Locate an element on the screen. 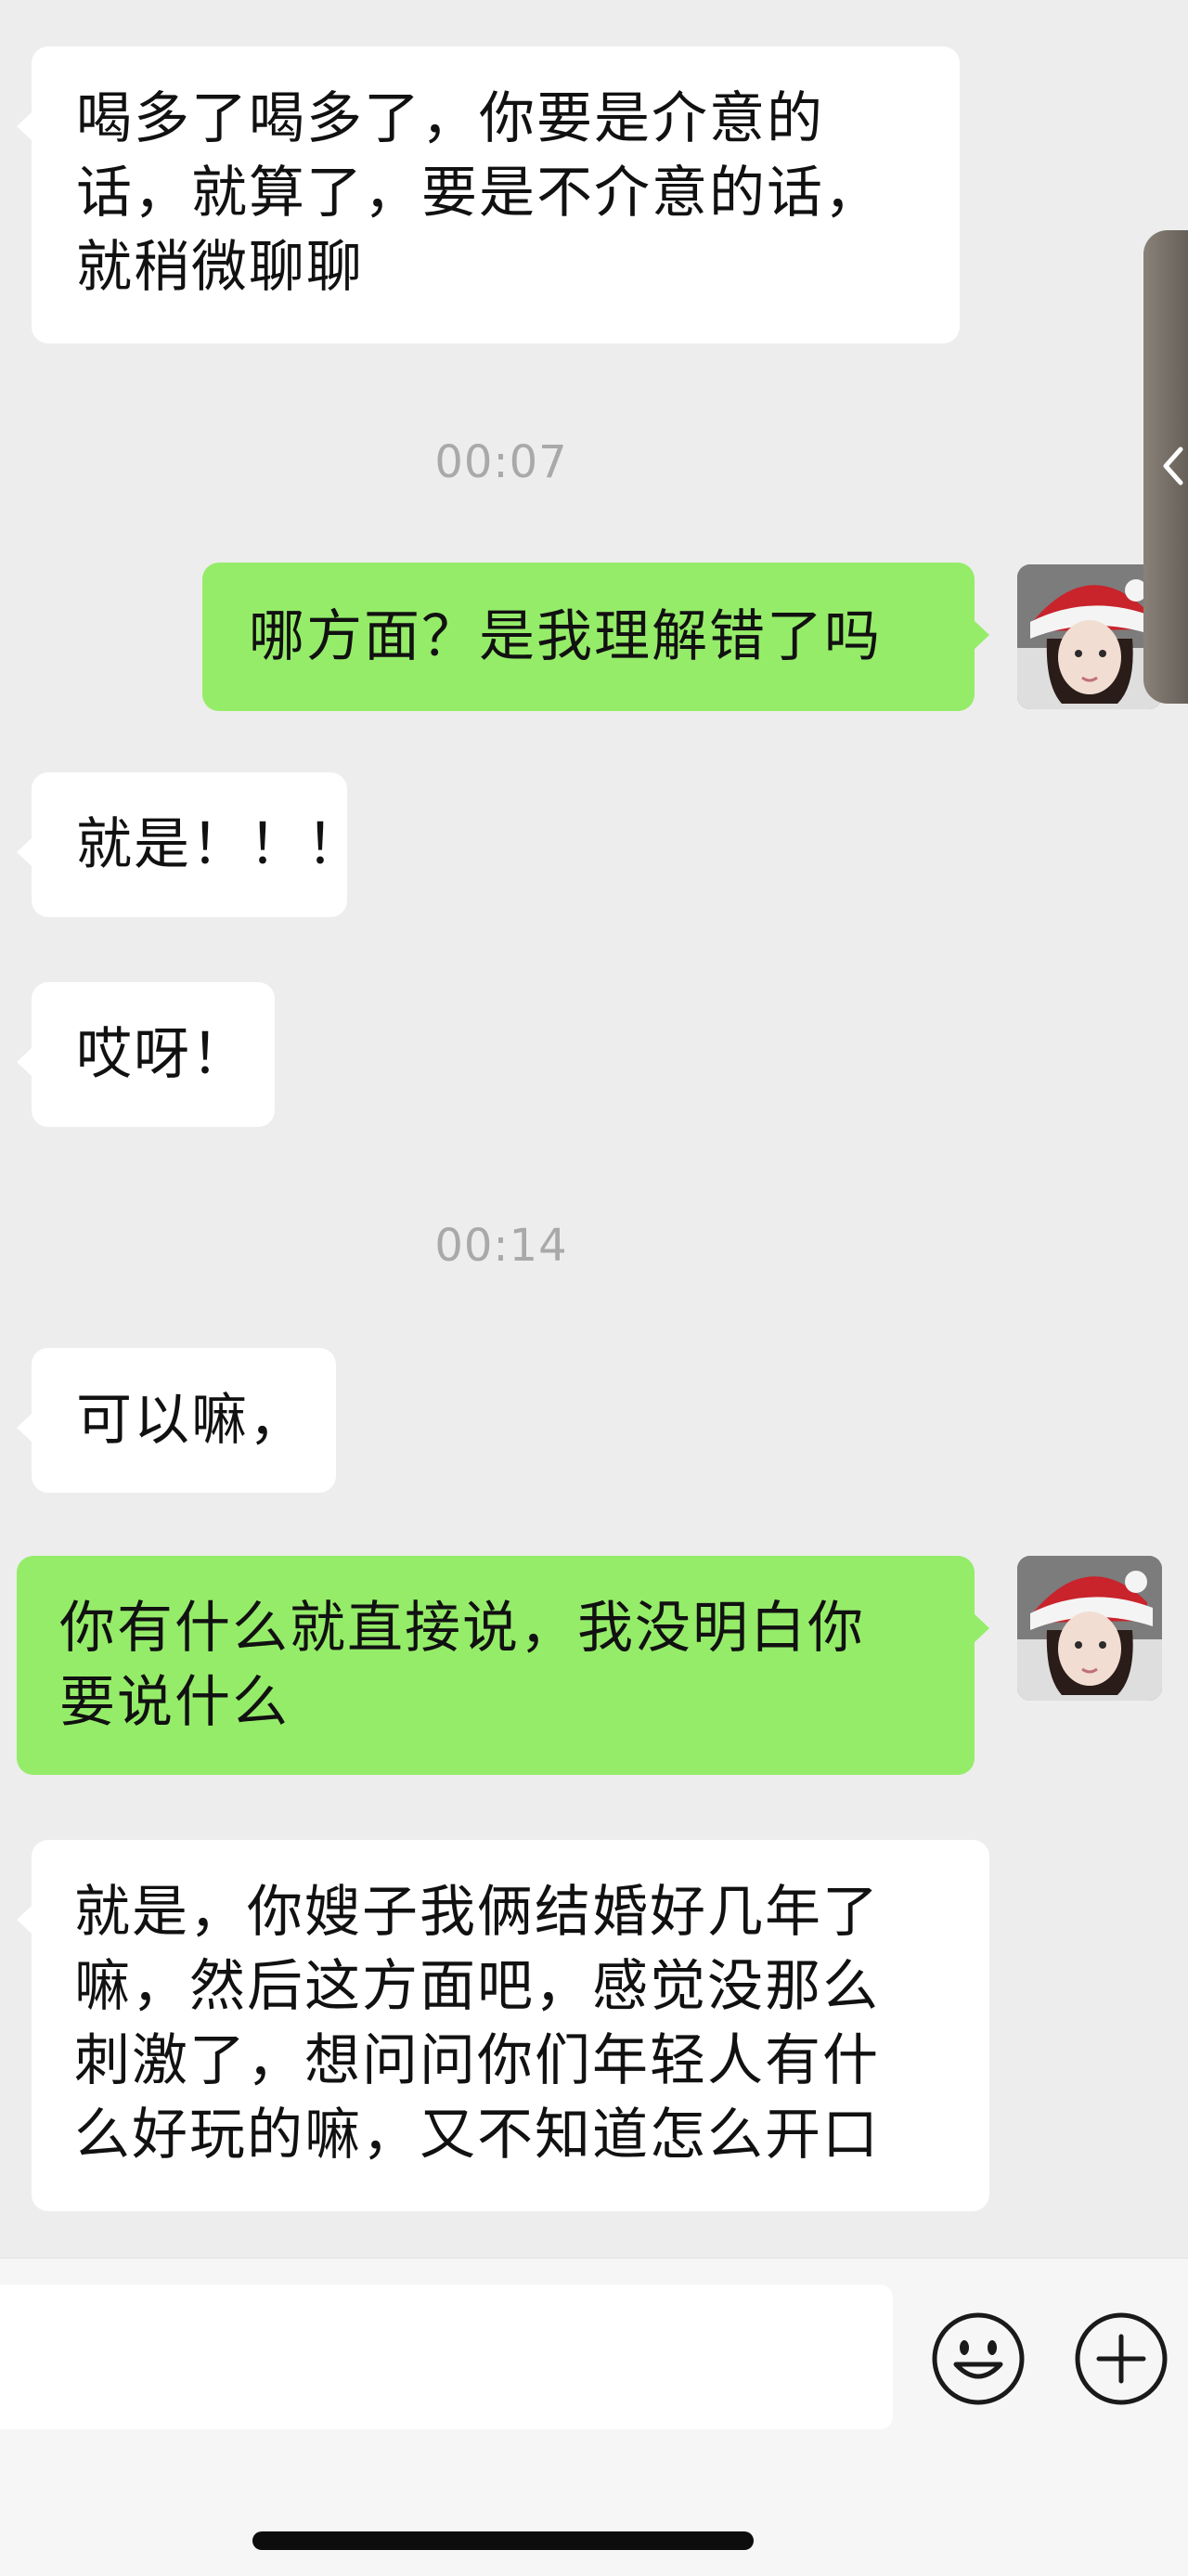 This screenshot has height=2576, width=1188. message-text-line: 要说什么 is located at coordinates (174, 1702).